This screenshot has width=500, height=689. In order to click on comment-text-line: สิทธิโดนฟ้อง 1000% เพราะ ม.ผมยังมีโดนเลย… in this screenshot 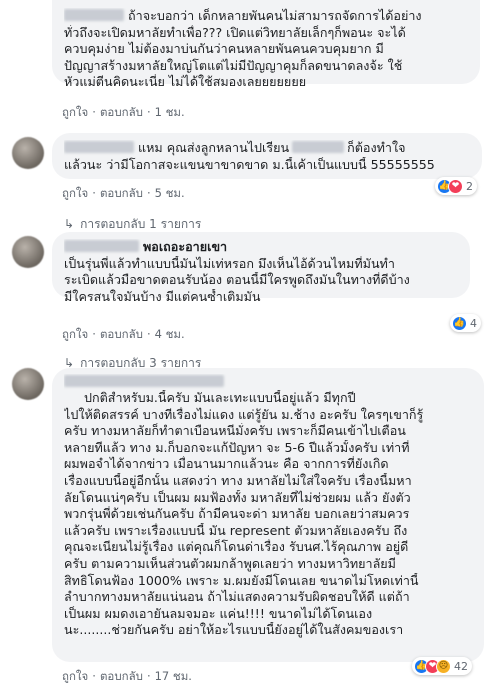, I will do `click(241, 580)`.